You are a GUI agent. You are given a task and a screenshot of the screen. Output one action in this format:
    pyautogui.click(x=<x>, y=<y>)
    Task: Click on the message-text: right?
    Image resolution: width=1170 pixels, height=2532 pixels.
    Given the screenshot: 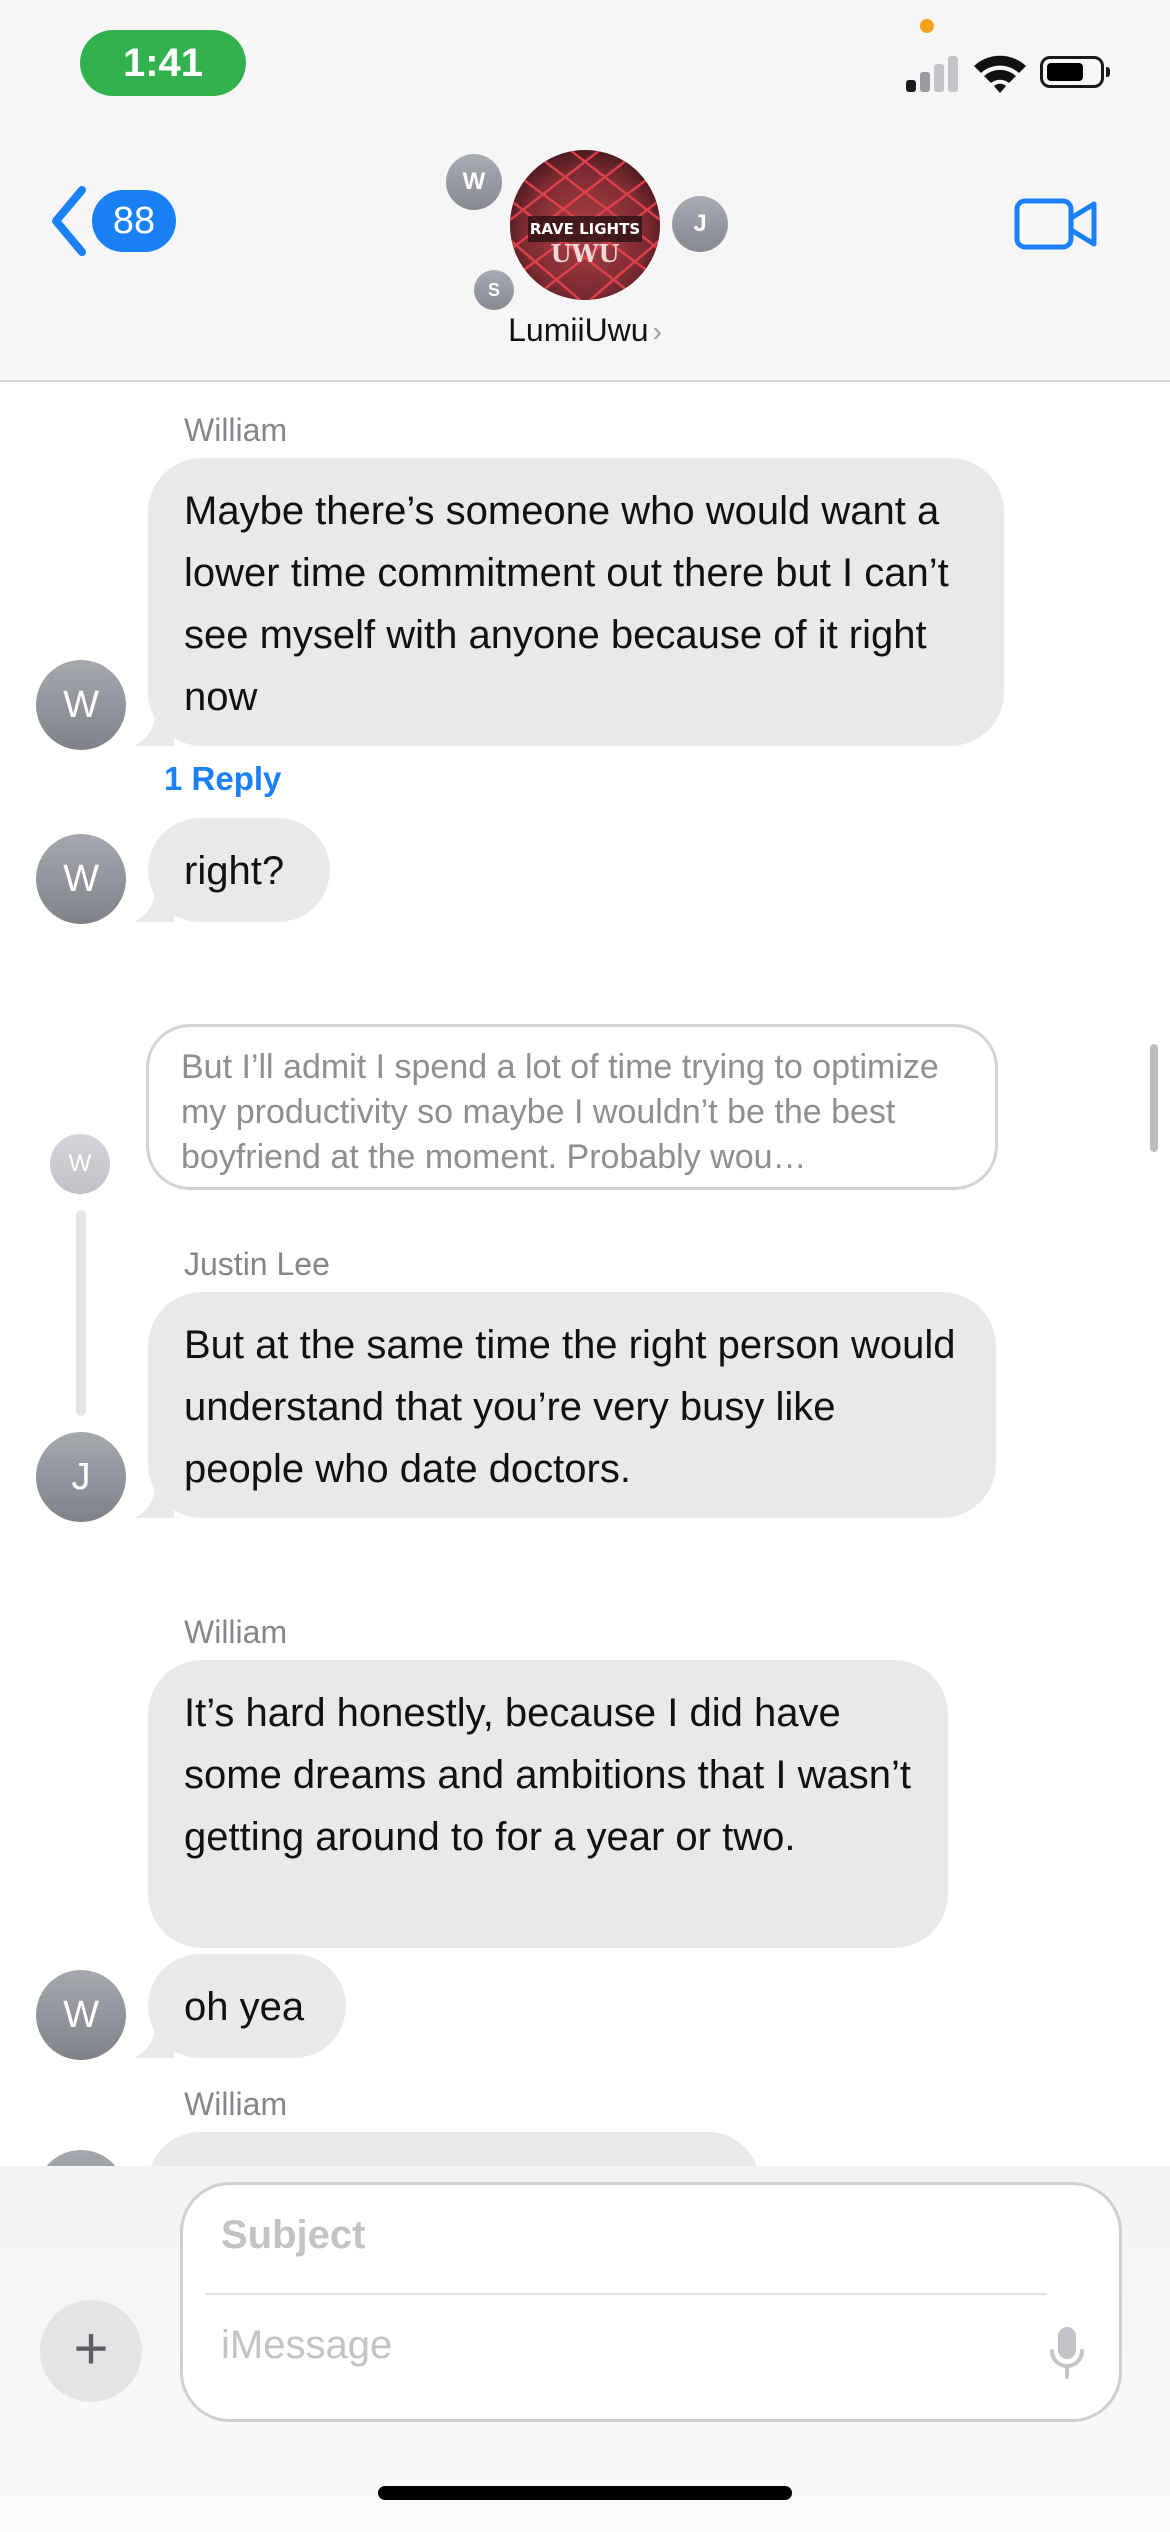 What is the action you would take?
    pyautogui.click(x=234, y=871)
    